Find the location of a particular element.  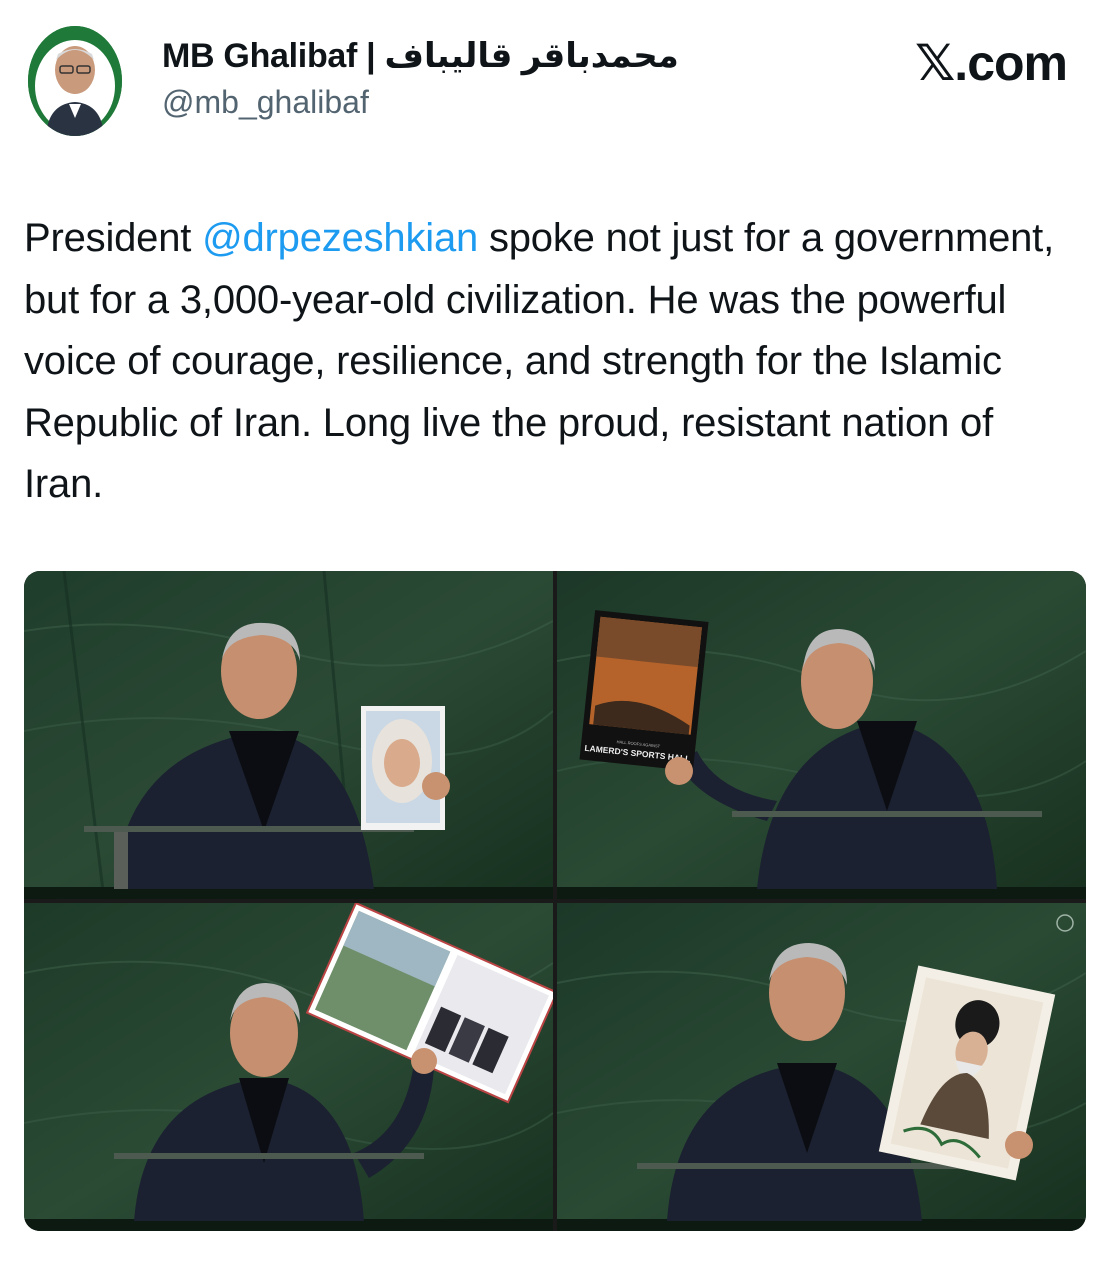

mention-link: @drpezeshkian is located at coordinates (340, 238).